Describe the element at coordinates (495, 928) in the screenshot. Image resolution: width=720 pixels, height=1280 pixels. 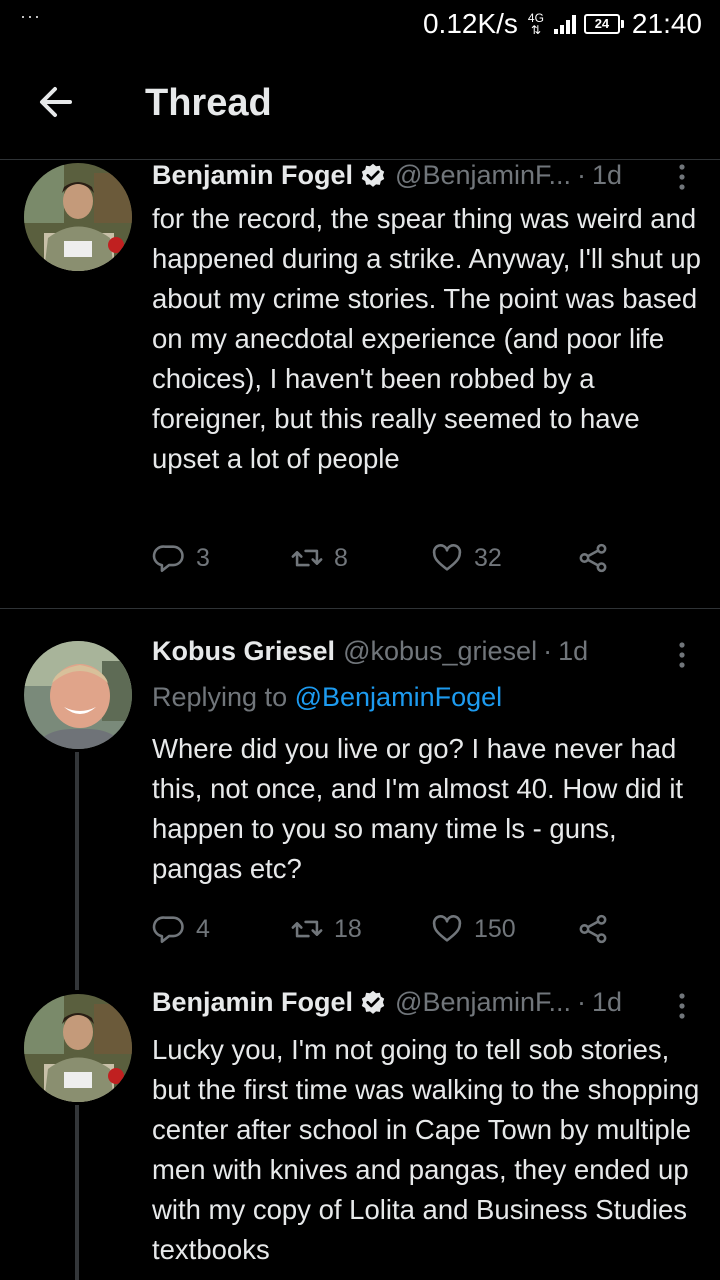
I see `like-count: 150` at that location.